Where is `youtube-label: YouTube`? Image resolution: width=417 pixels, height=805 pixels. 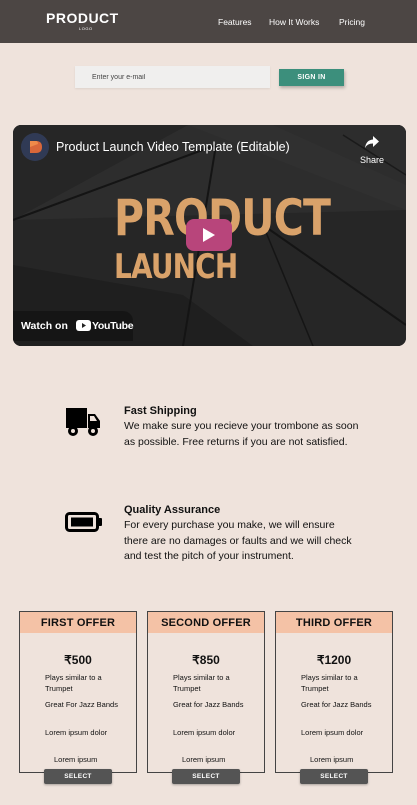
youtube-label: YouTube is located at coordinates (113, 326).